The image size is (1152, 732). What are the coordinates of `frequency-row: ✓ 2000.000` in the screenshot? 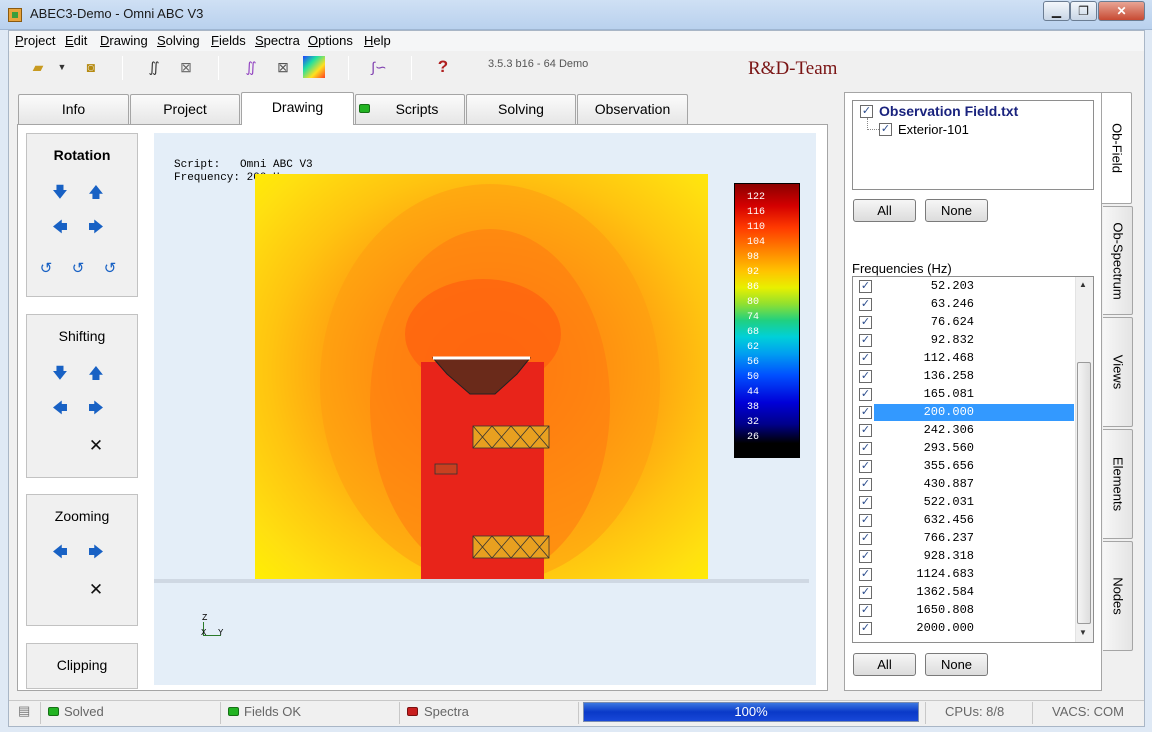 It's located at (963, 629).